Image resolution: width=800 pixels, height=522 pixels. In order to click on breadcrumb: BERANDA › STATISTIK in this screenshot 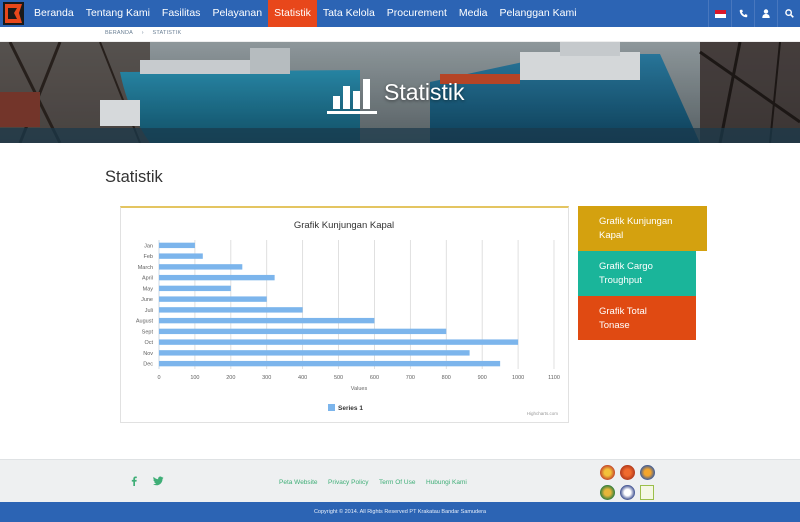, I will do `click(146, 33)`.